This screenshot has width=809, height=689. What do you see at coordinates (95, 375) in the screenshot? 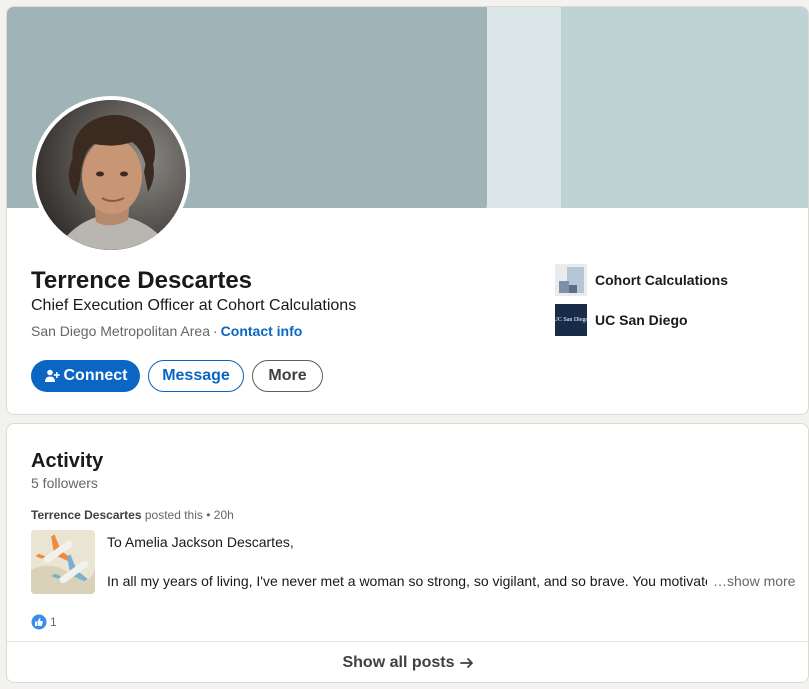
I see `connect-label: Connect` at bounding box center [95, 375].